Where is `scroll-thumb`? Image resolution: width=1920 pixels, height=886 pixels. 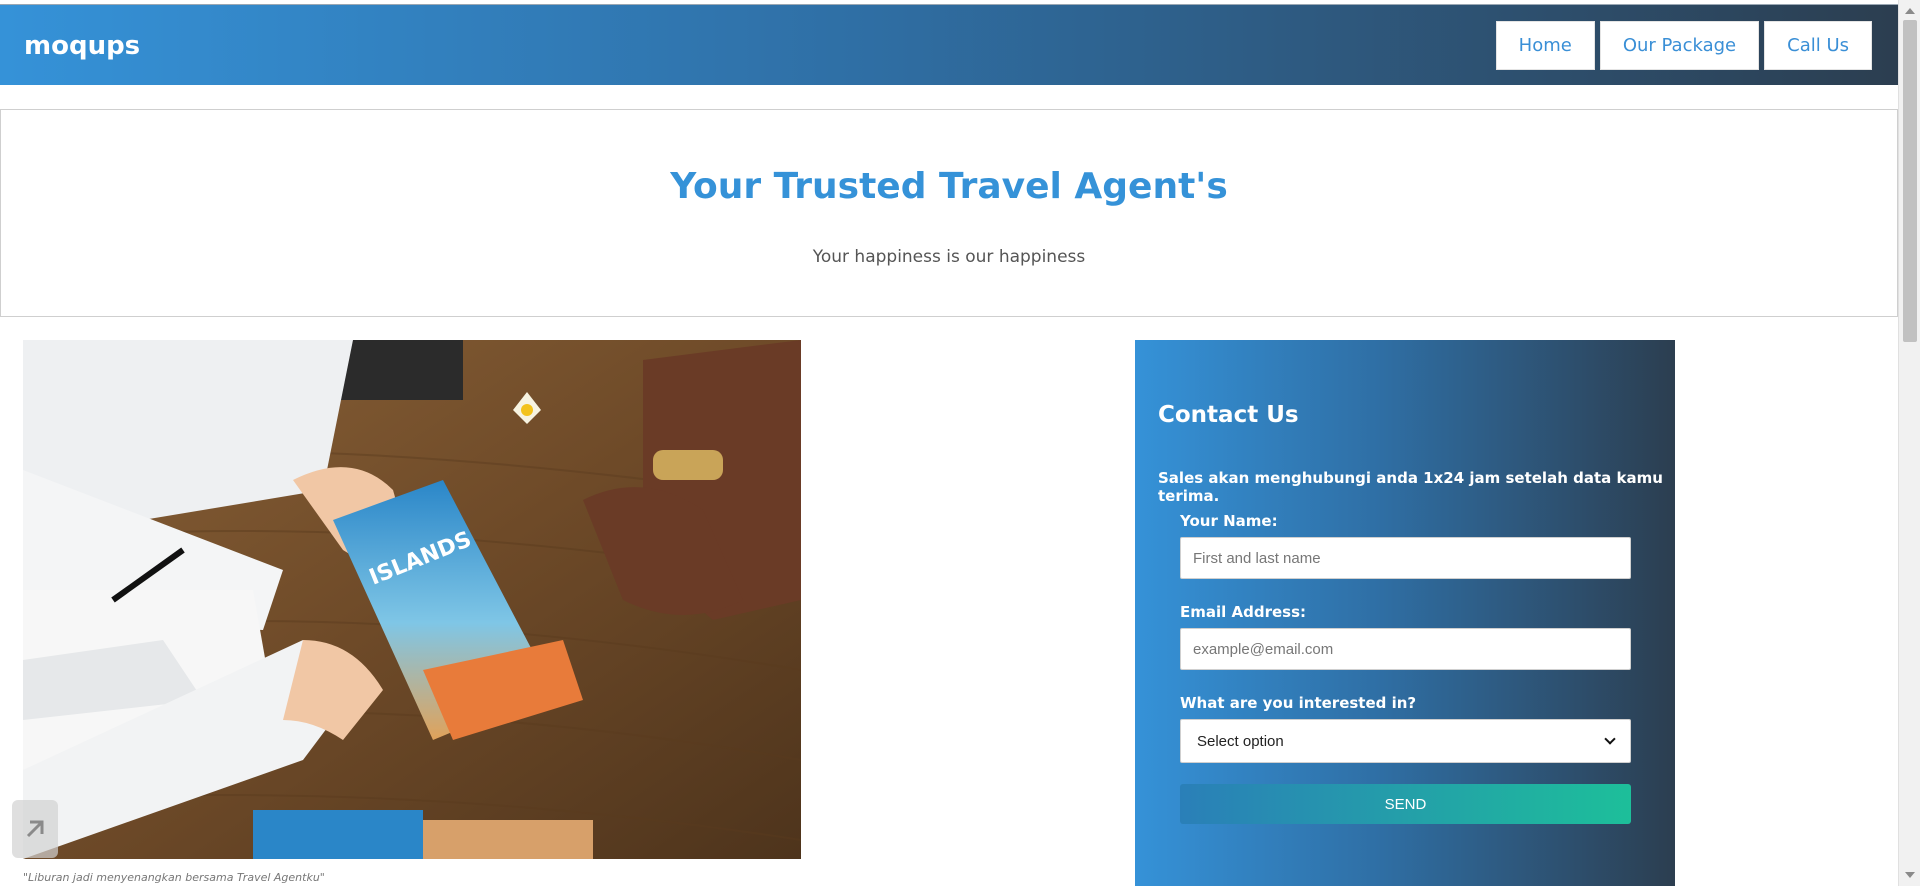
scroll-thumb is located at coordinates (1910, 181).